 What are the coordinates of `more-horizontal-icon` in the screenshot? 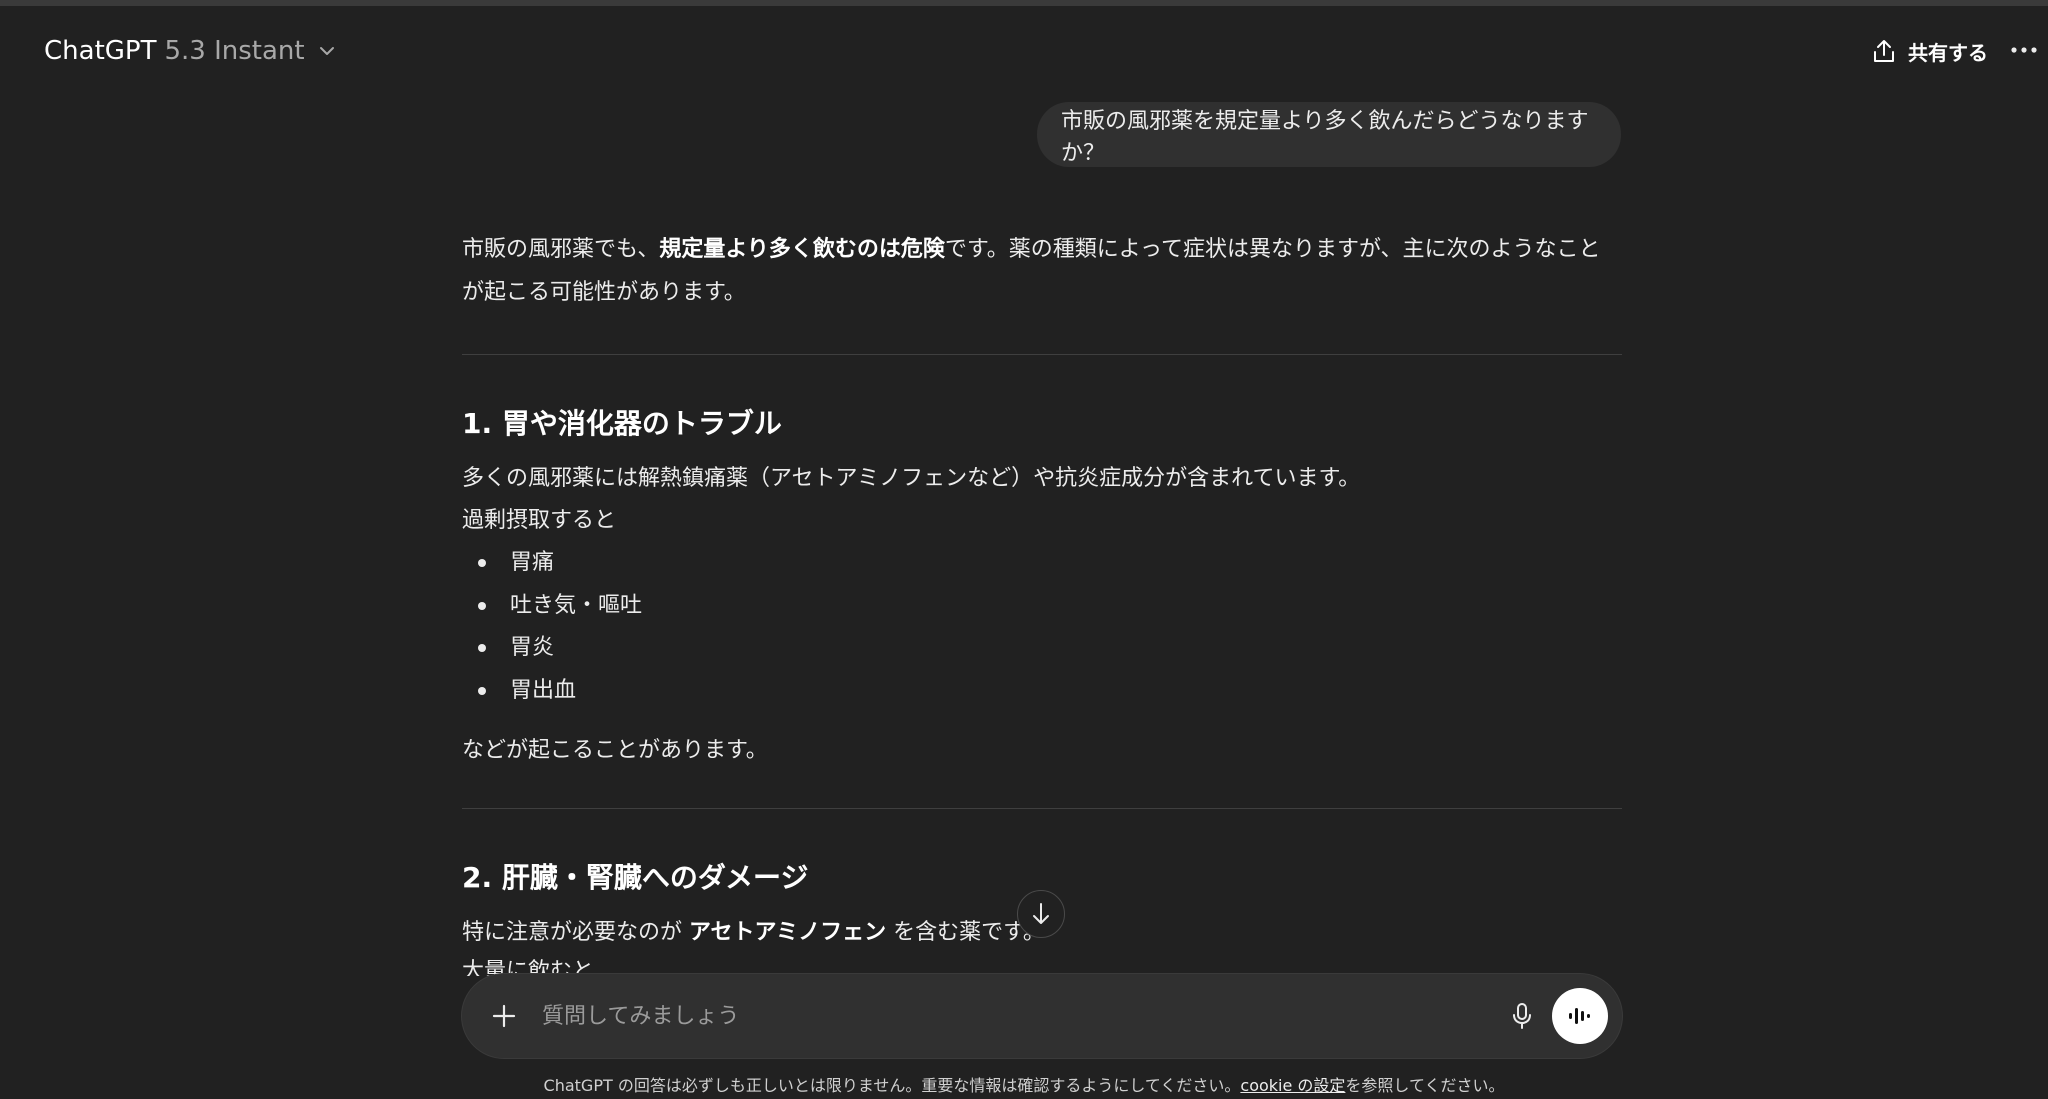 It's located at (2024, 50).